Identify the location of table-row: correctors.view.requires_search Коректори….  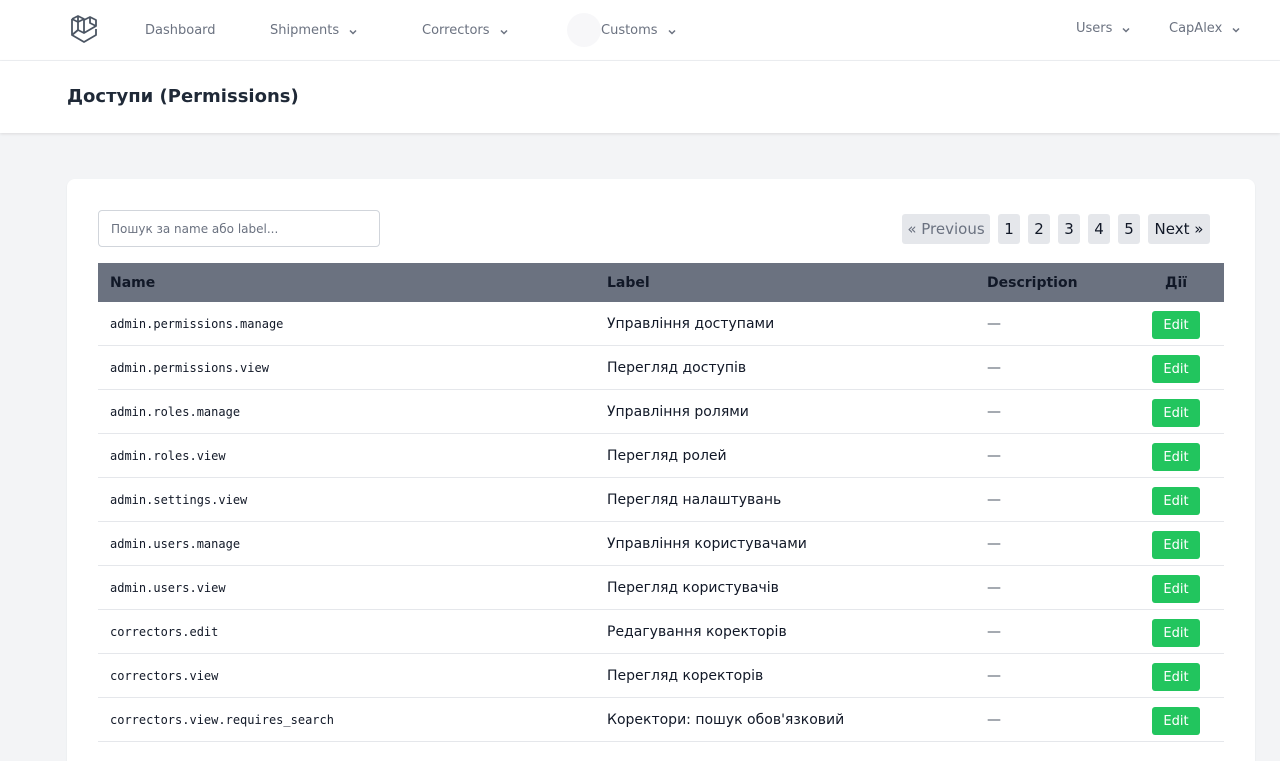
(661, 720).